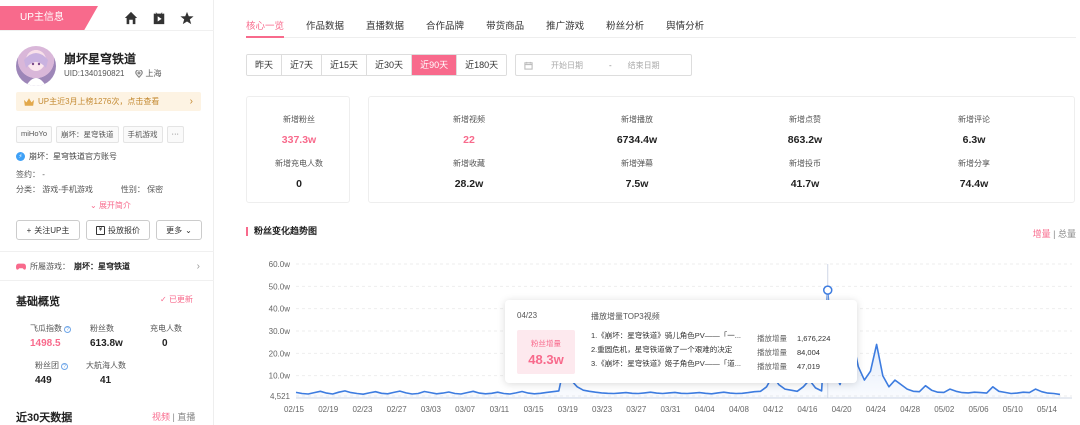 The height and width of the screenshot is (425, 1080). Describe the element at coordinates (265, 65) in the screenshot. I see `range-yesterday: 昨天` at that location.